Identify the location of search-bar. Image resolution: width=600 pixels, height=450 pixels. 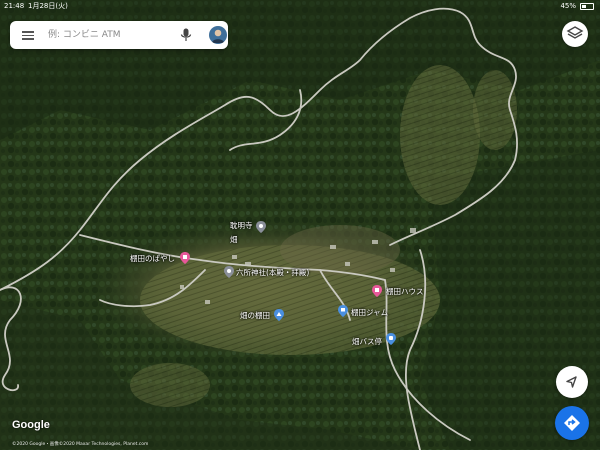
(119, 35).